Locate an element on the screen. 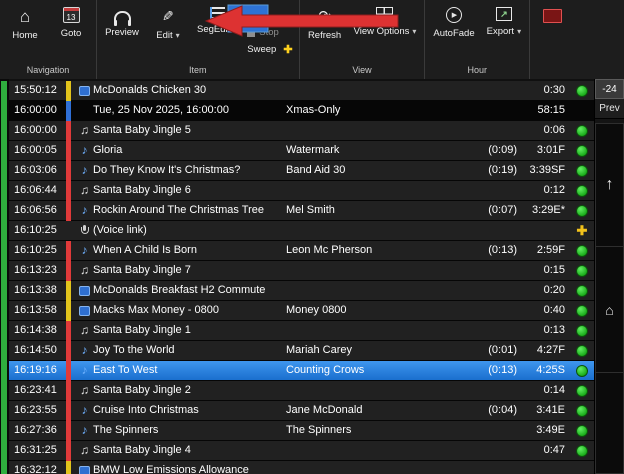  item-start-time: 16:06:56 is located at coordinates (35, 210).